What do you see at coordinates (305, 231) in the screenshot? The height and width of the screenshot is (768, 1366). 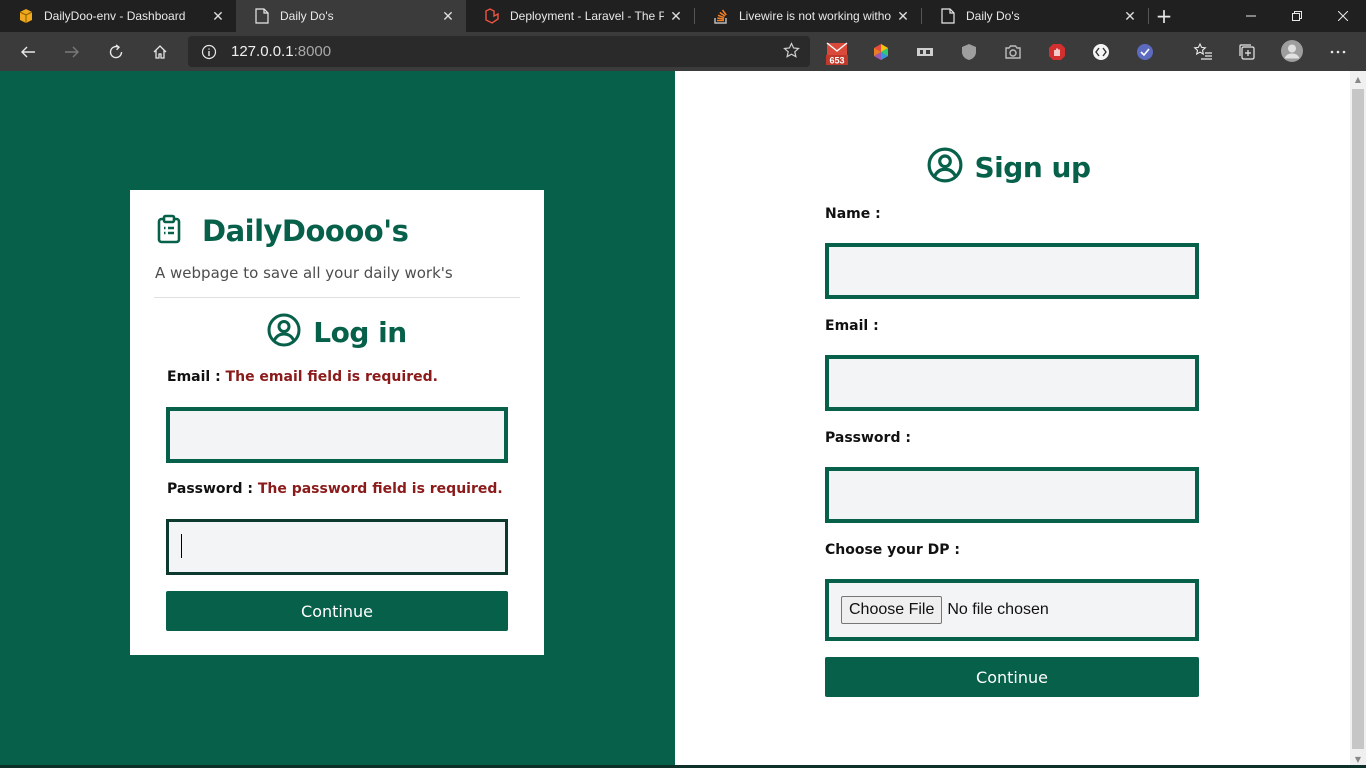 I see `brand-title: DailyDoooo's` at bounding box center [305, 231].